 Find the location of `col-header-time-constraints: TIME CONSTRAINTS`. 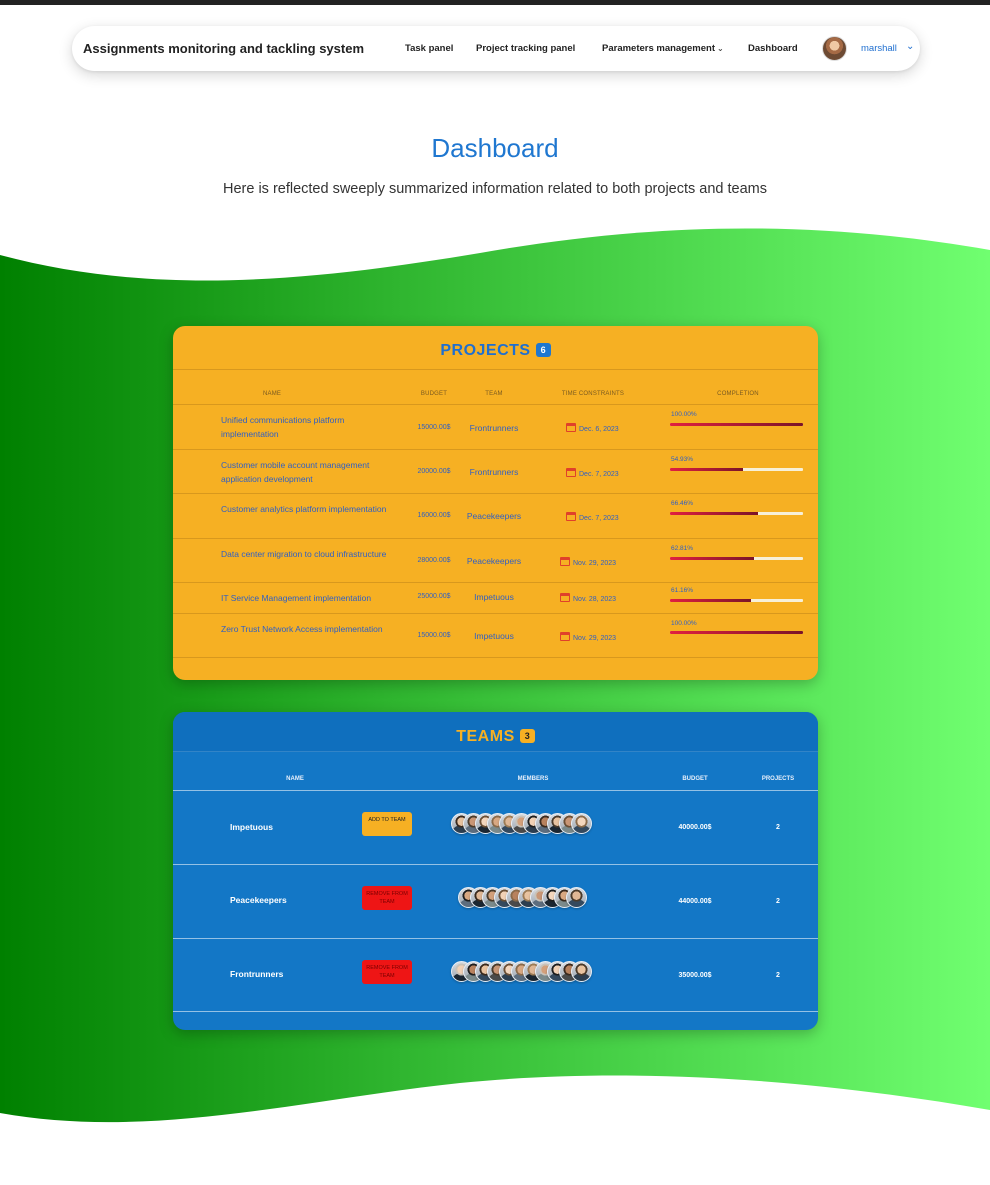

col-header-time-constraints: TIME CONSTRAINTS is located at coordinates (593, 394).